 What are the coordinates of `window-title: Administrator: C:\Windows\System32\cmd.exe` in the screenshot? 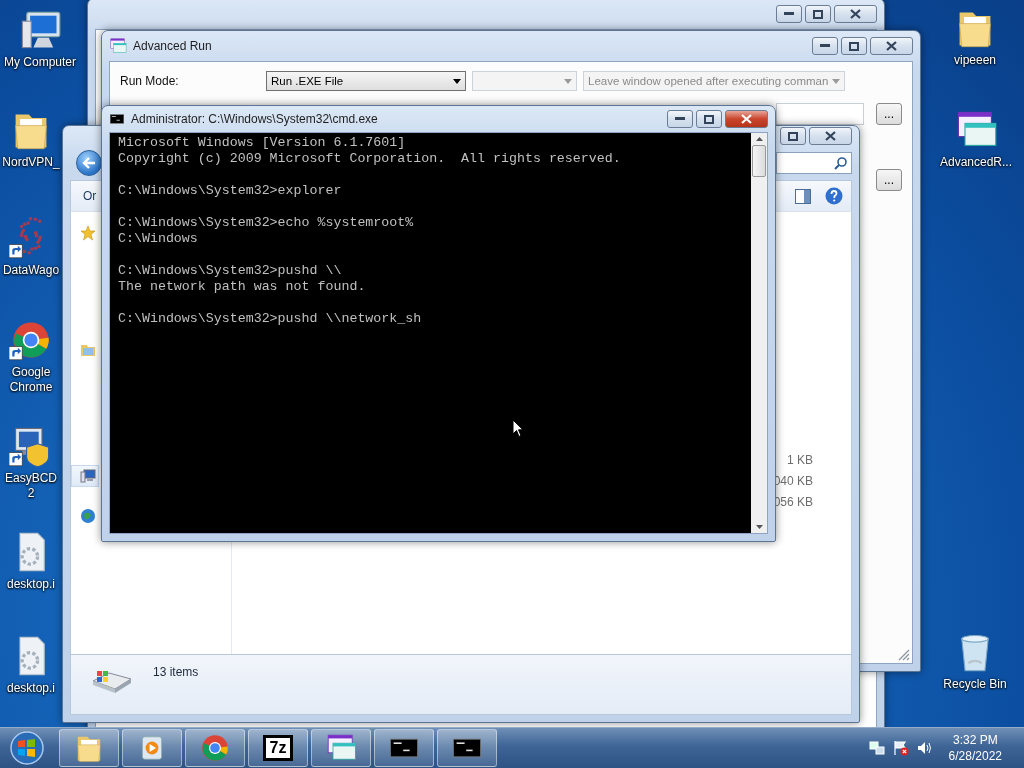 It's located at (255, 119).